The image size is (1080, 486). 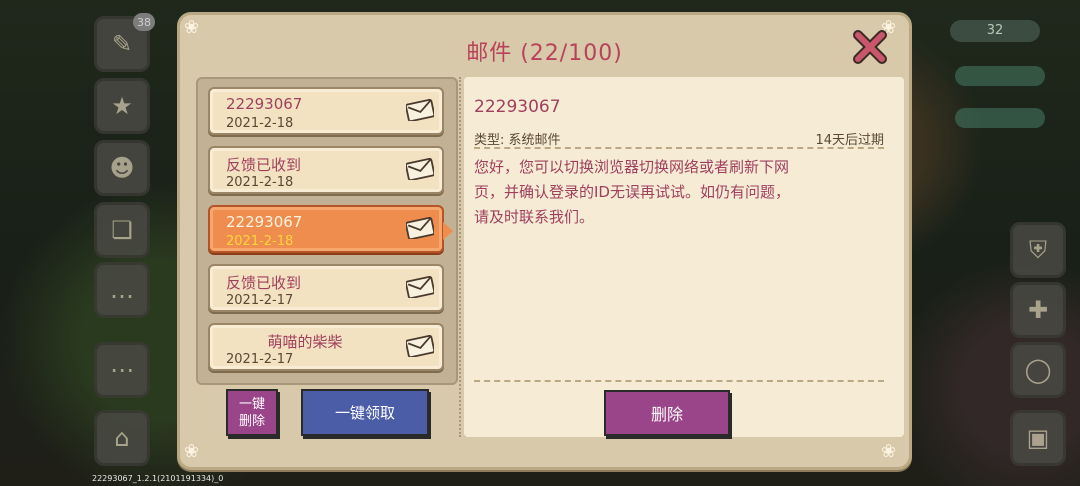 I want to click on mail-list-item-selected: 22293067 2021-2-18, so click(x=330, y=229).